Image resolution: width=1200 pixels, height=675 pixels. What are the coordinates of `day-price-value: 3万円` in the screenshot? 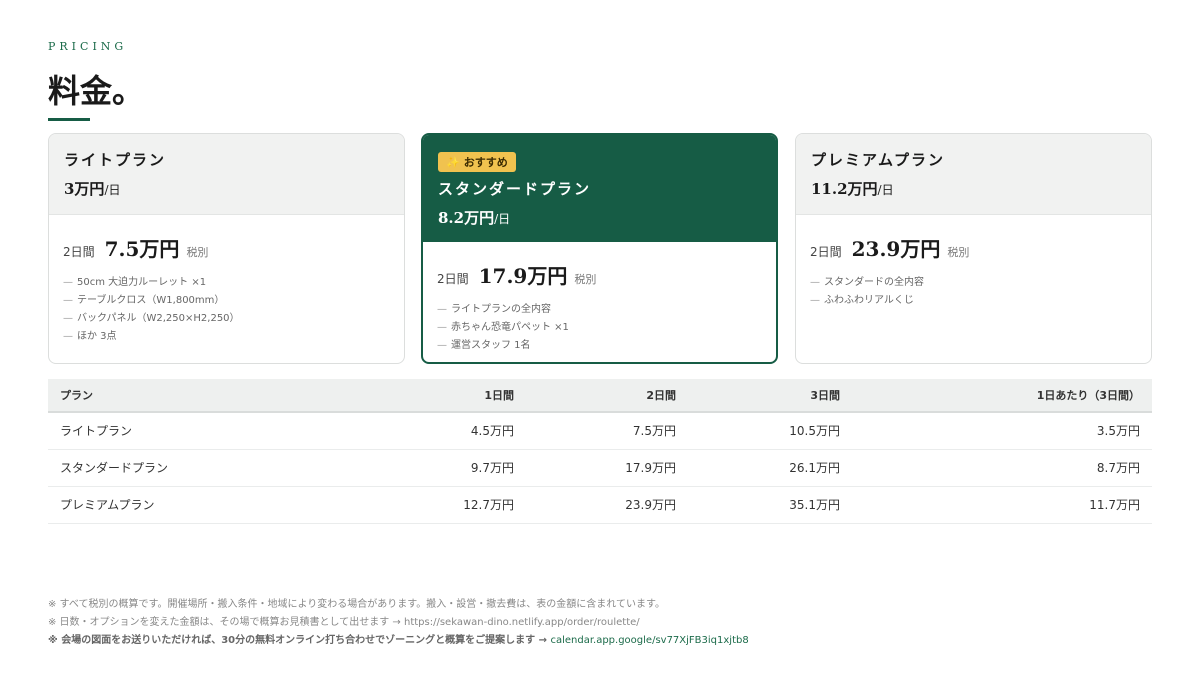 It's located at (84, 189).